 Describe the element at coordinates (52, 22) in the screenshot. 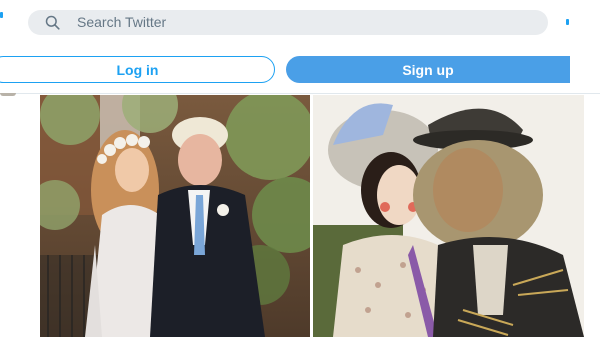

I see `search-icon` at that location.